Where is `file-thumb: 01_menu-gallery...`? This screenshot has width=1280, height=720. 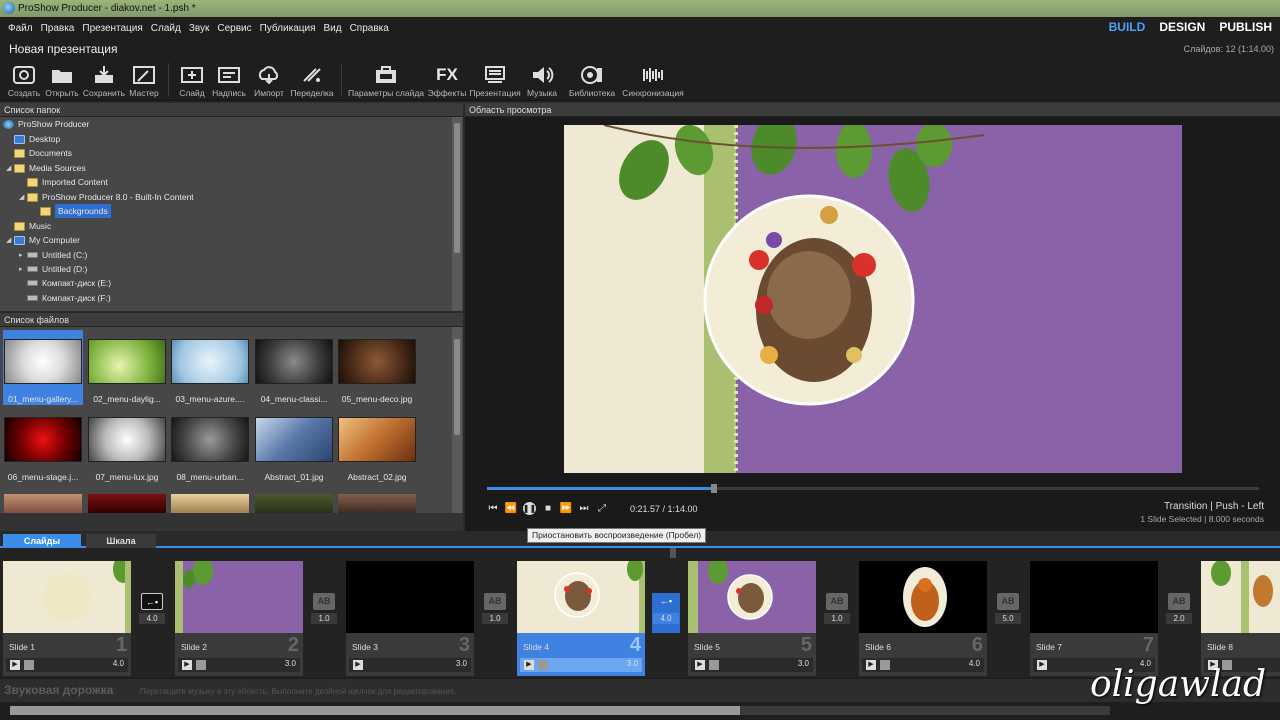 file-thumb: 01_menu-gallery... is located at coordinates (43, 367).